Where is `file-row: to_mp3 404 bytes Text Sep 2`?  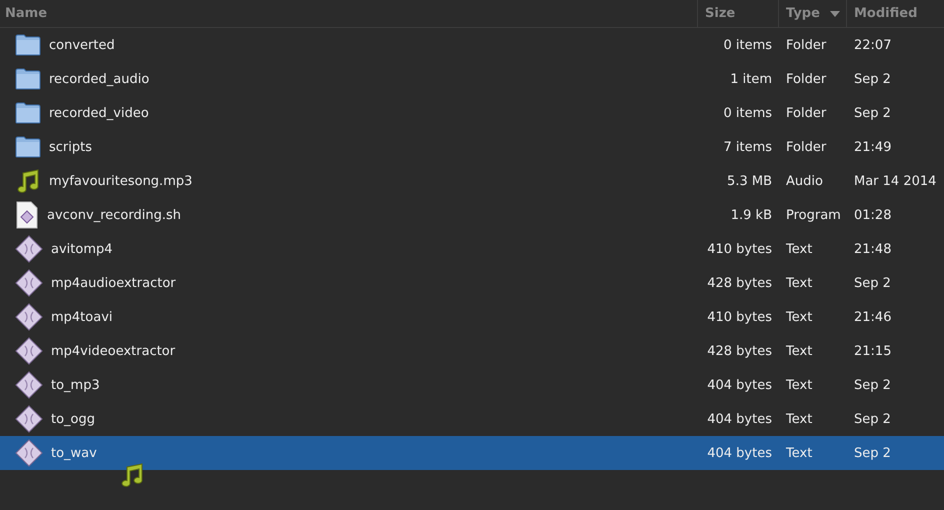
file-row: to_mp3 404 bytes Text Sep 2 is located at coordinates (472, 385).